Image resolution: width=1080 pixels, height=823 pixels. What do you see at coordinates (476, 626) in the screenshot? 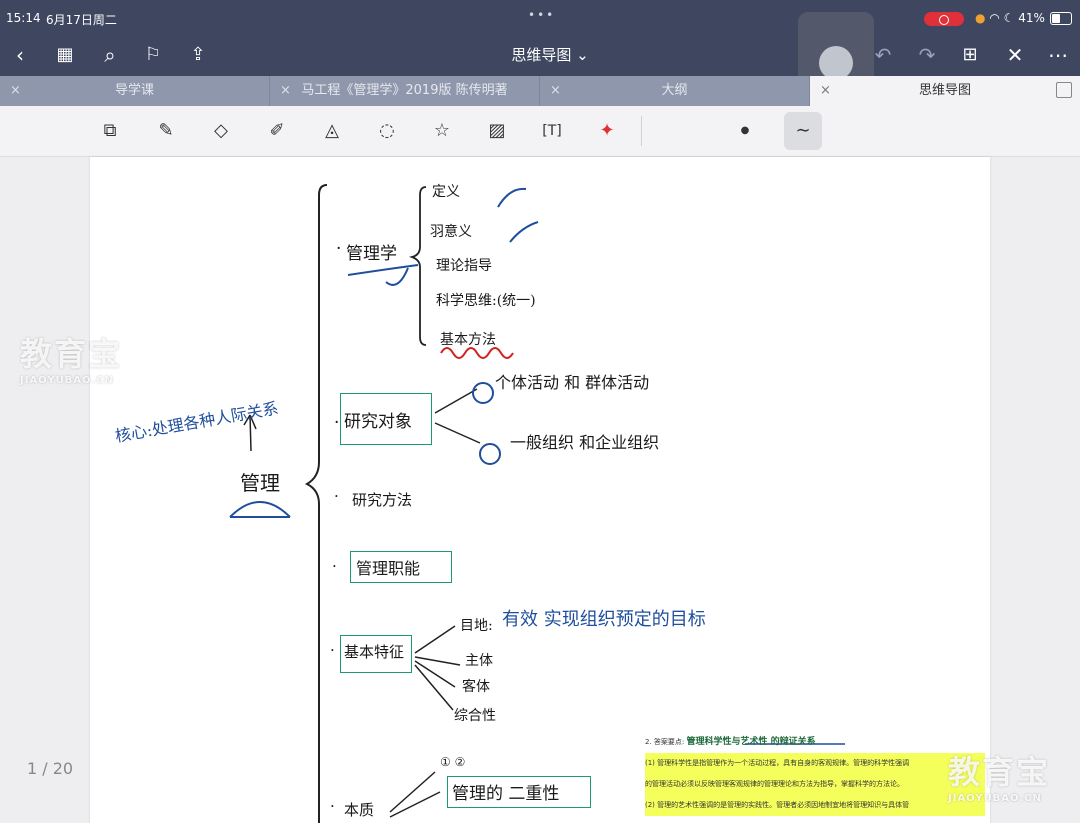
I see `leaf-goal: 目地:` at bounding box center [476, 626].